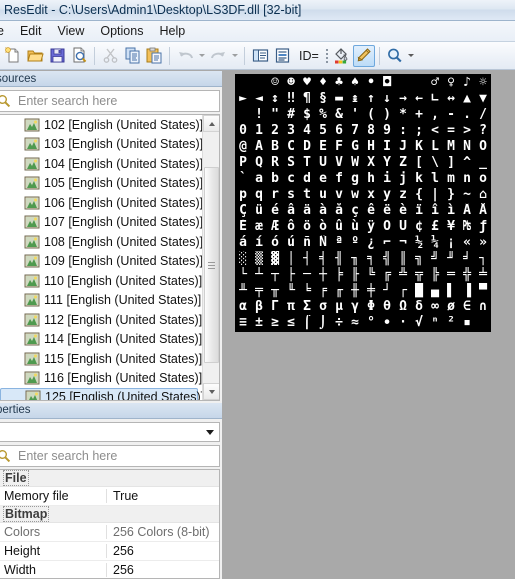 The width and height of the screenshot is (515, 579). Describe the element at coordinates (371, 131) in the screenshot. I see `bitmap-glyph-cell: 8` at that location.